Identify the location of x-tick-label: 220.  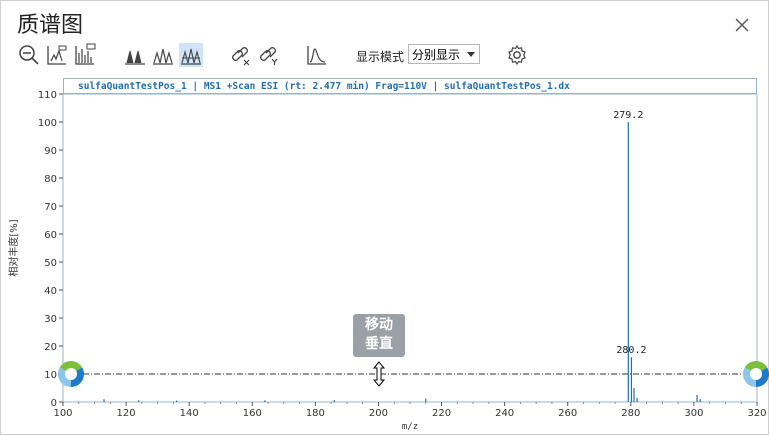
(441, 413).